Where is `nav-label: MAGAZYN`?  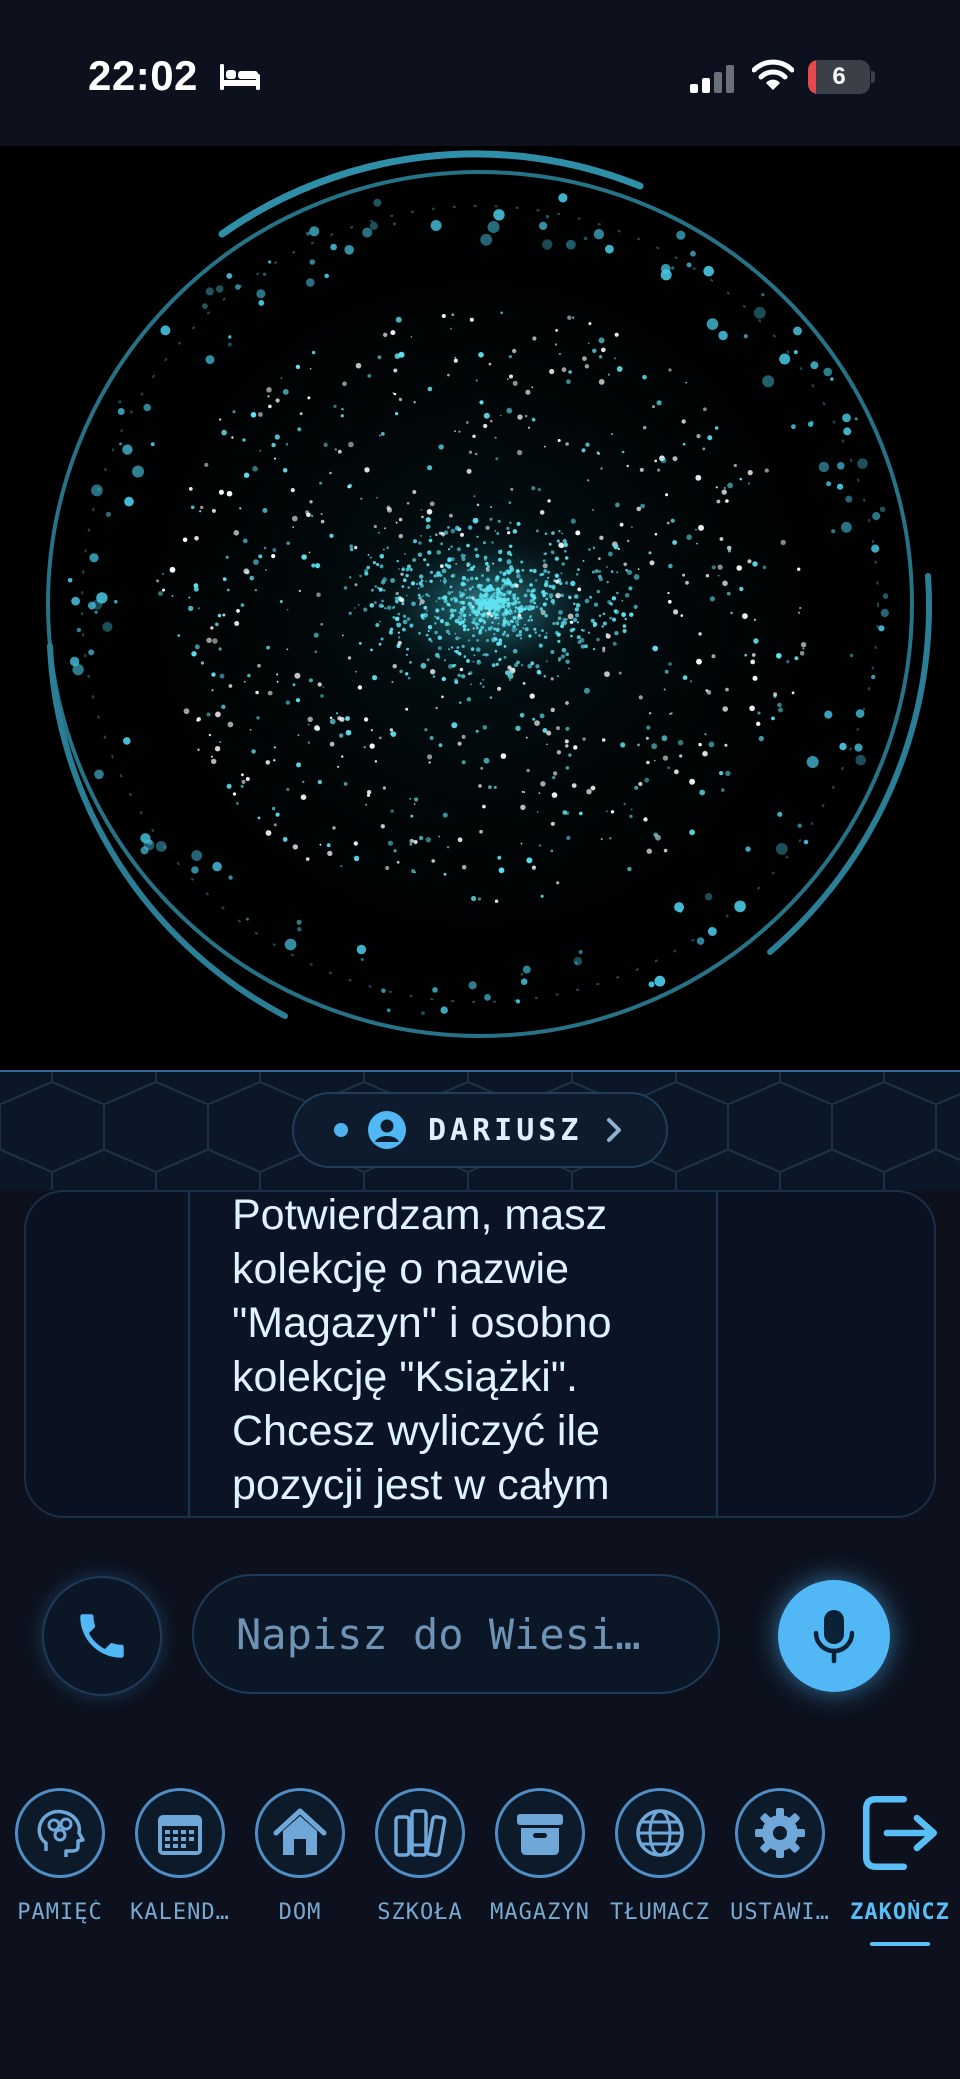
nav-label: MAGAZYN is located at coordinates (540, 1912).